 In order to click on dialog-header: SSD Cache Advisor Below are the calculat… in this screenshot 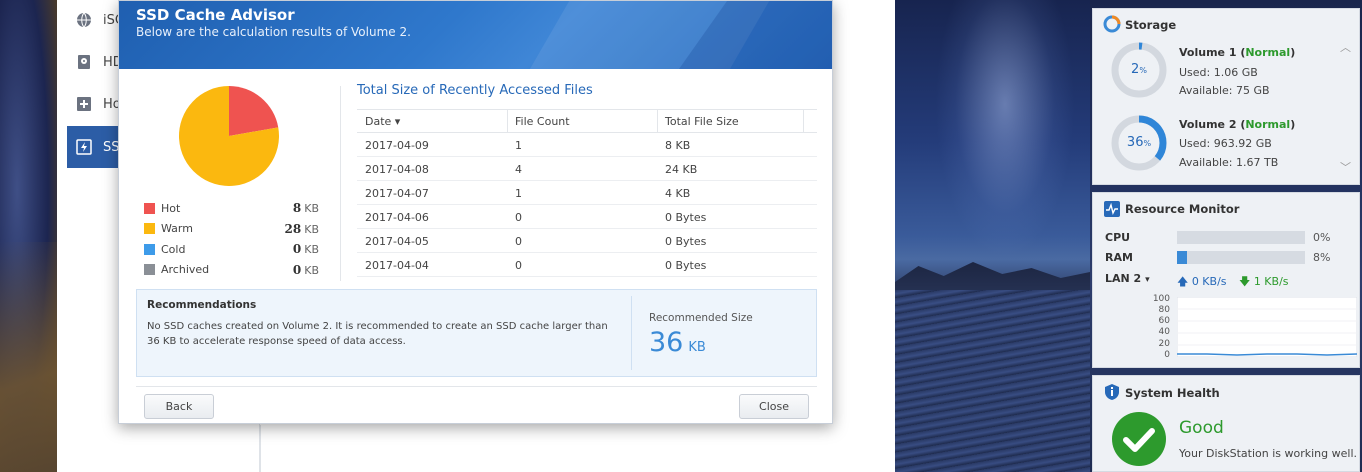, I will do `click(475, 35)`.